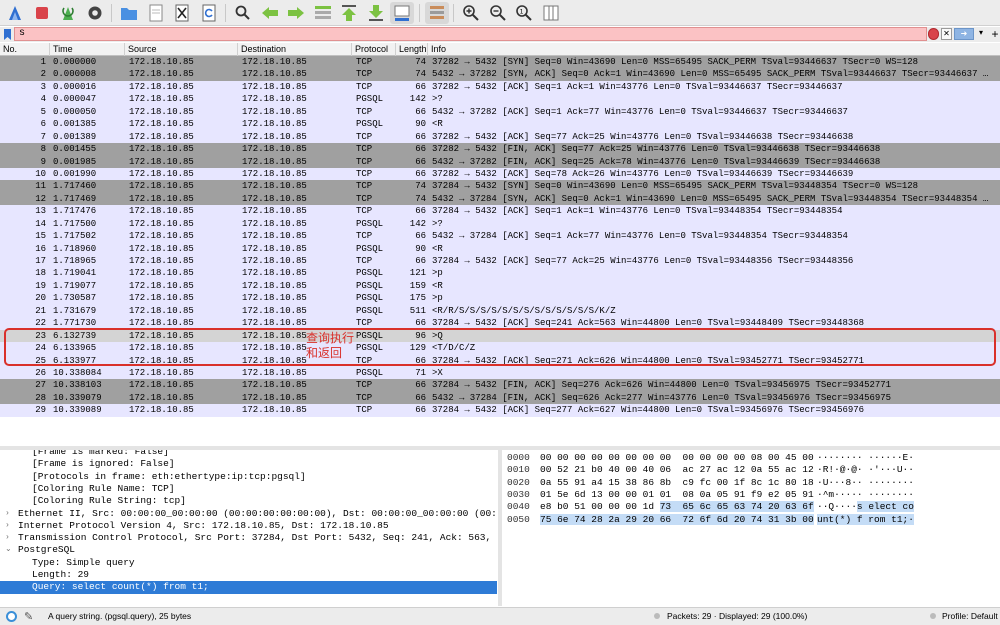 The width and height of the screenshot is (1000, 625). I want to click on normal-size-icon: 1, so click(524, 13).